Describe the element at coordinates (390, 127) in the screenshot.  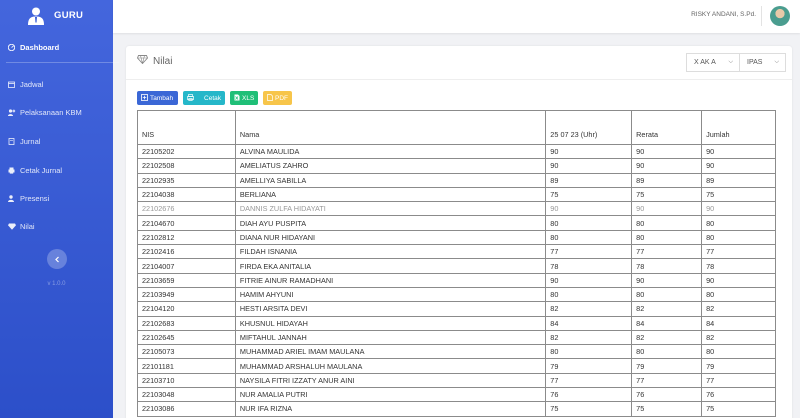
I see `header-nama: Nama` at that location.